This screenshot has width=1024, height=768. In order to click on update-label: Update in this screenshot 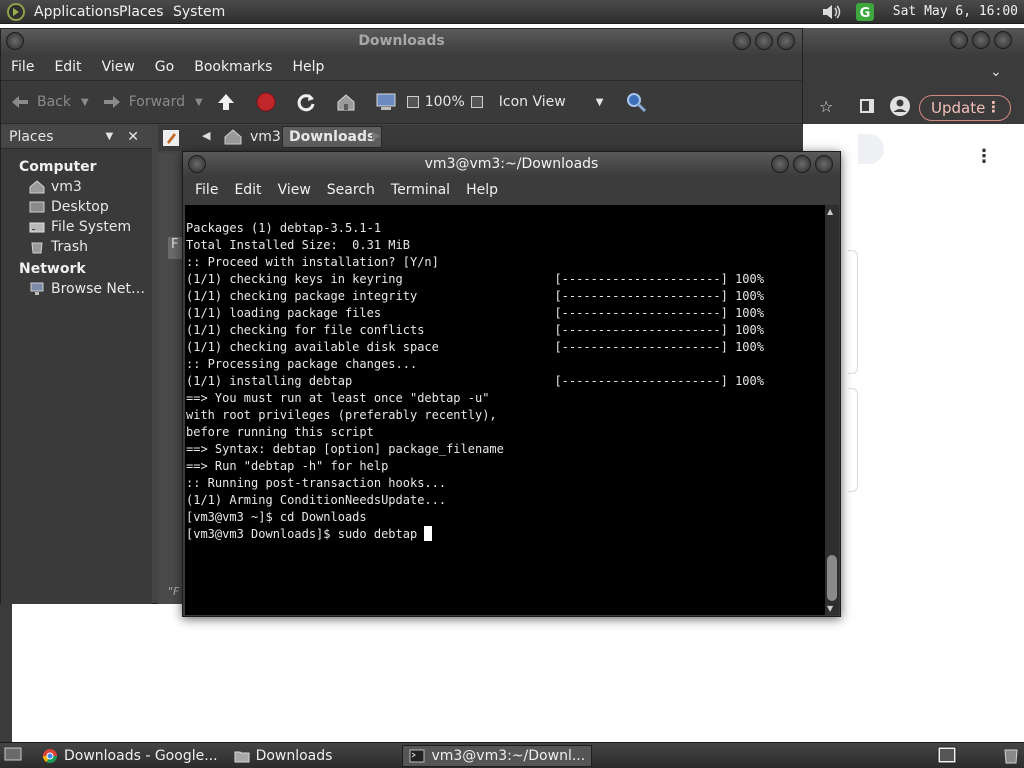, I will do `click(958, 108)`.